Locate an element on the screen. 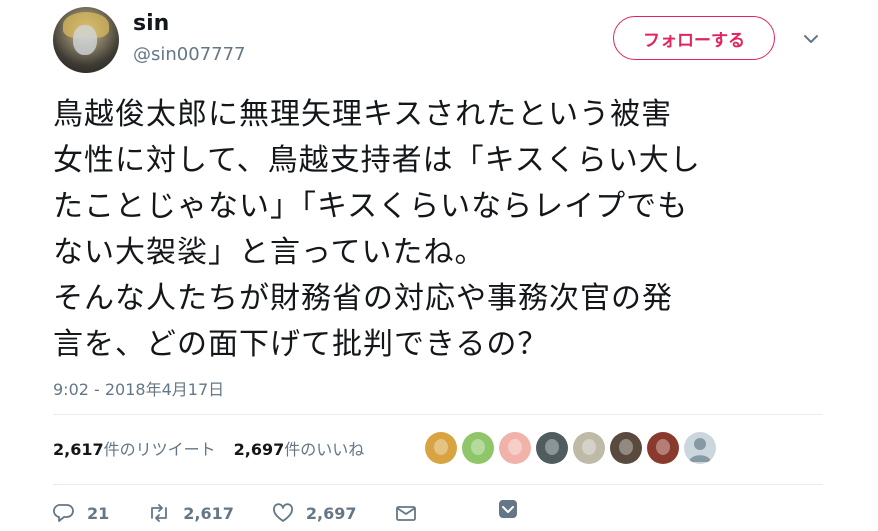 This screenshot has width=878, height=531. person-silhouette-icon is located at coordinates (700, 450).